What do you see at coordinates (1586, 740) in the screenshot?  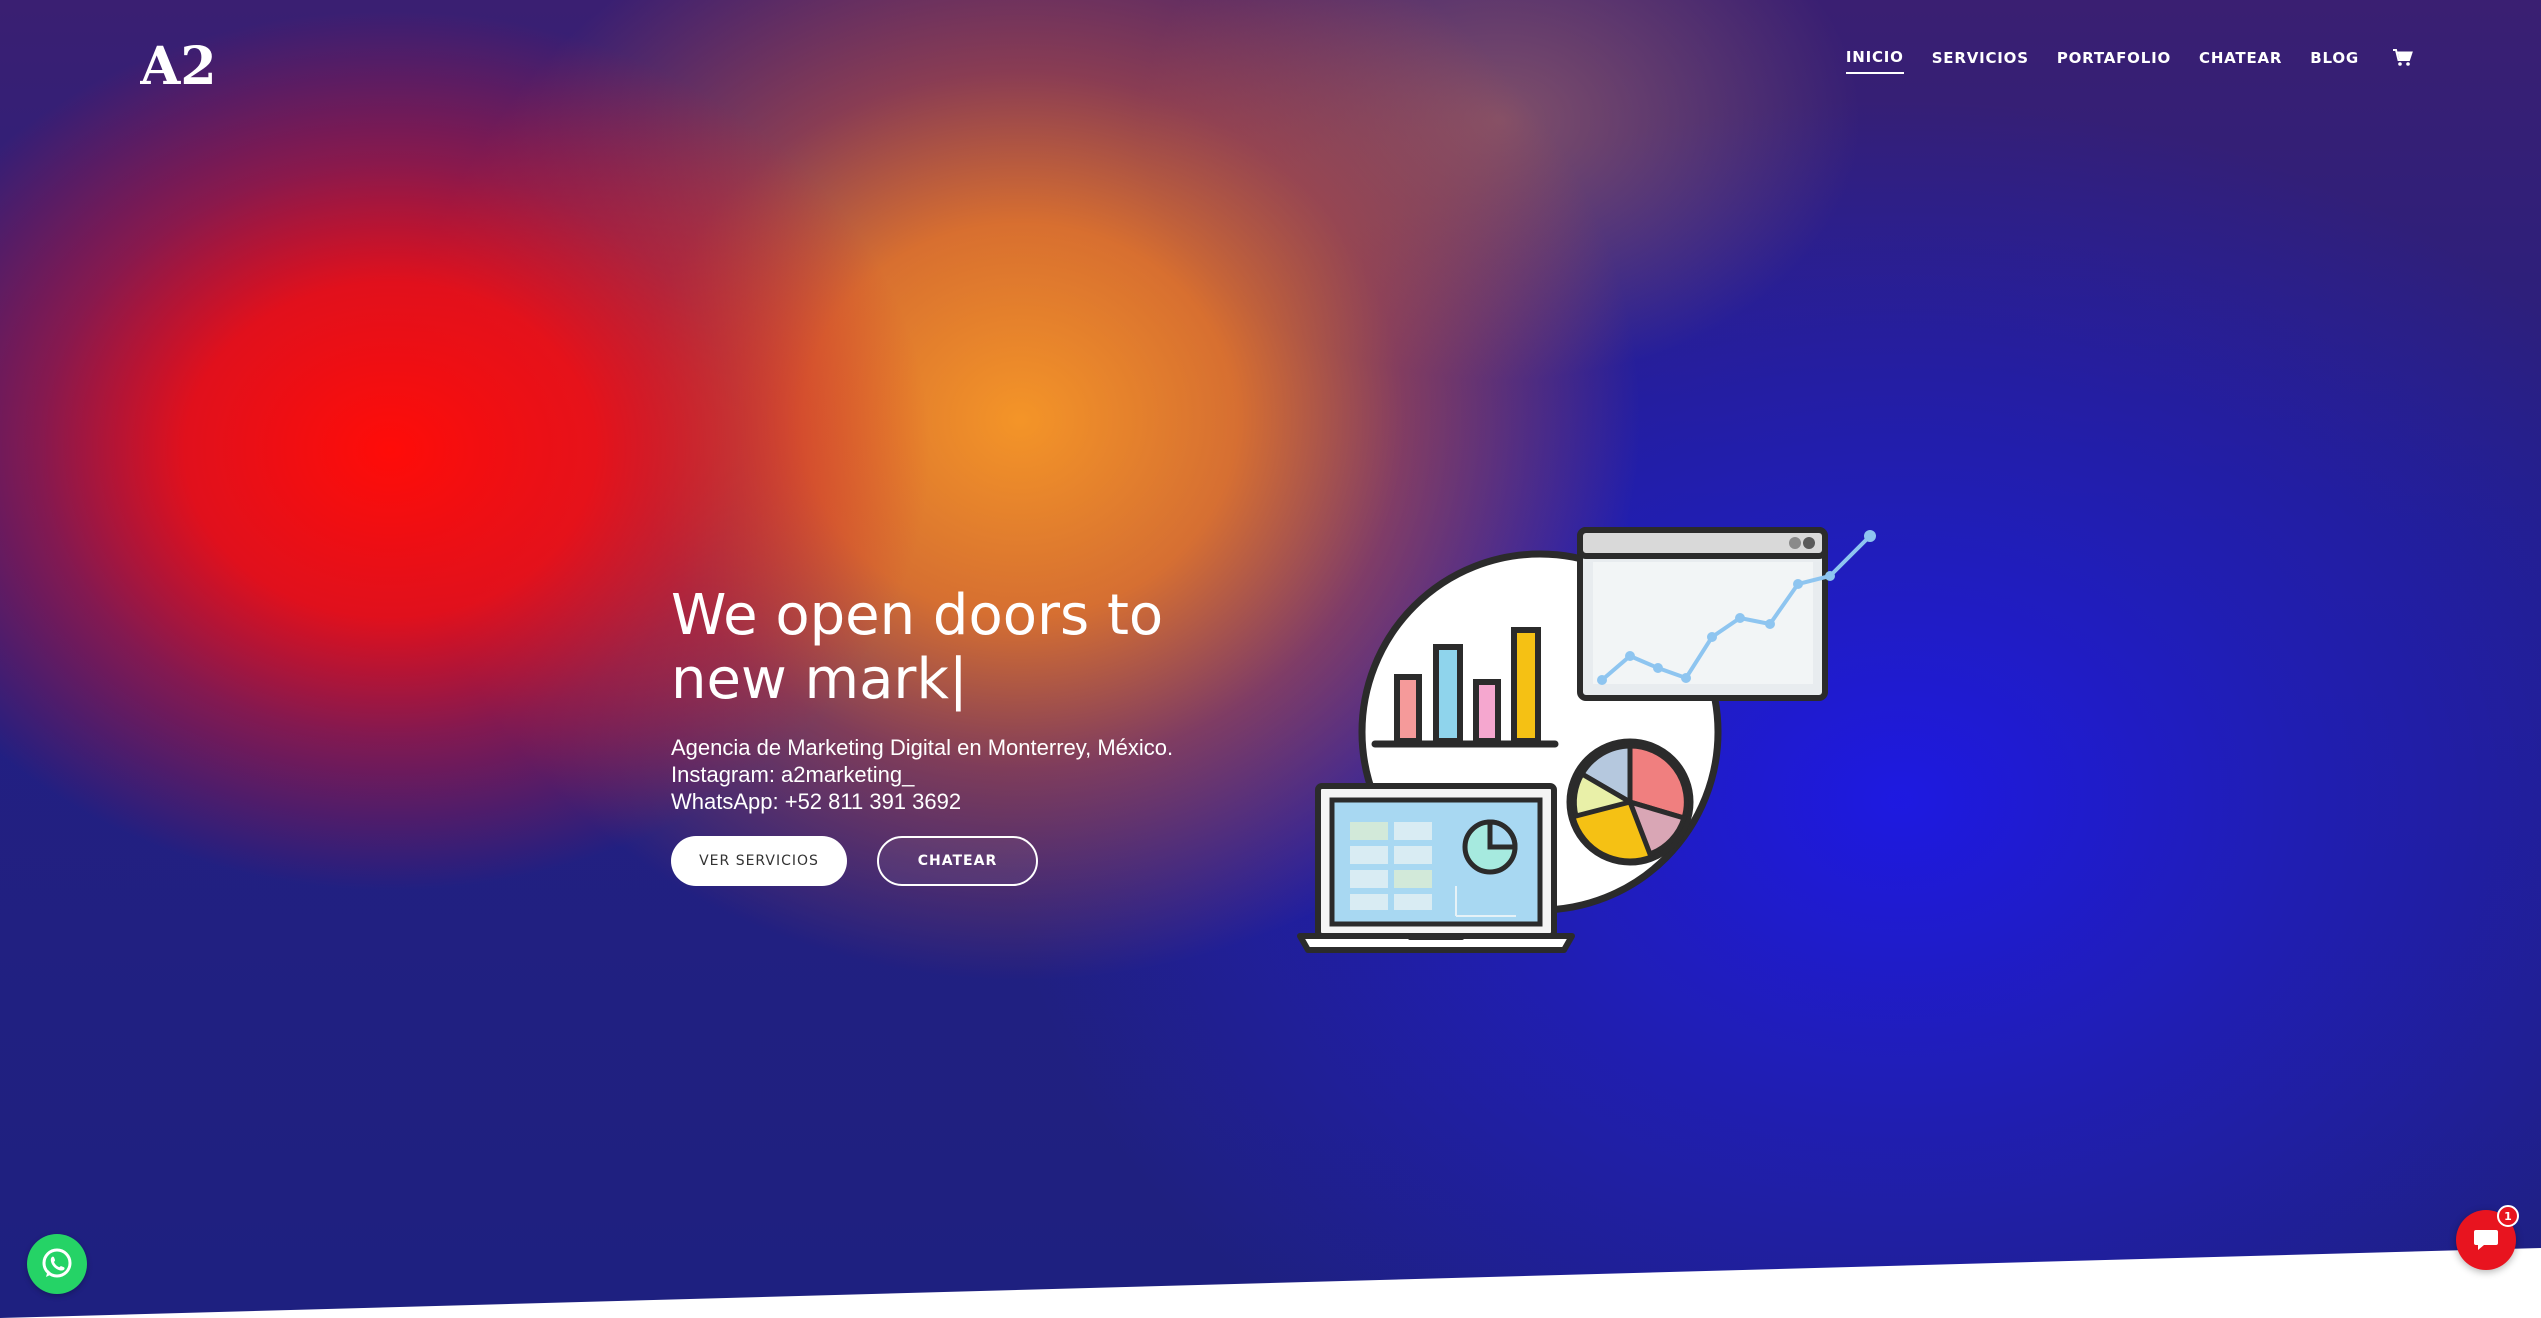 I see `marketing-analytics-illustration` at bounding box center [1586, 740].